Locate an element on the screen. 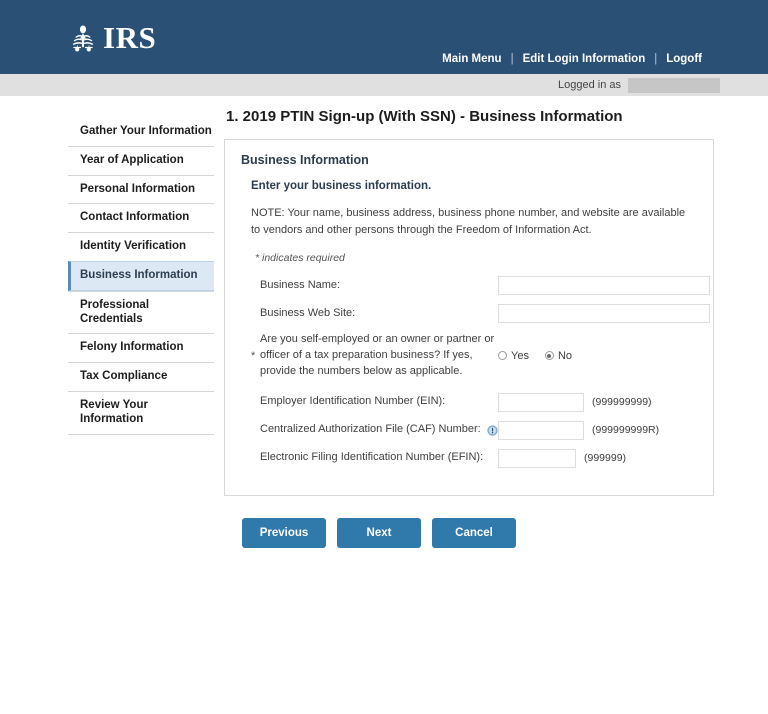 The width and height of the screenshot is (768, 714). radio-label-yes: Yes is located at coordinates (520, 355).